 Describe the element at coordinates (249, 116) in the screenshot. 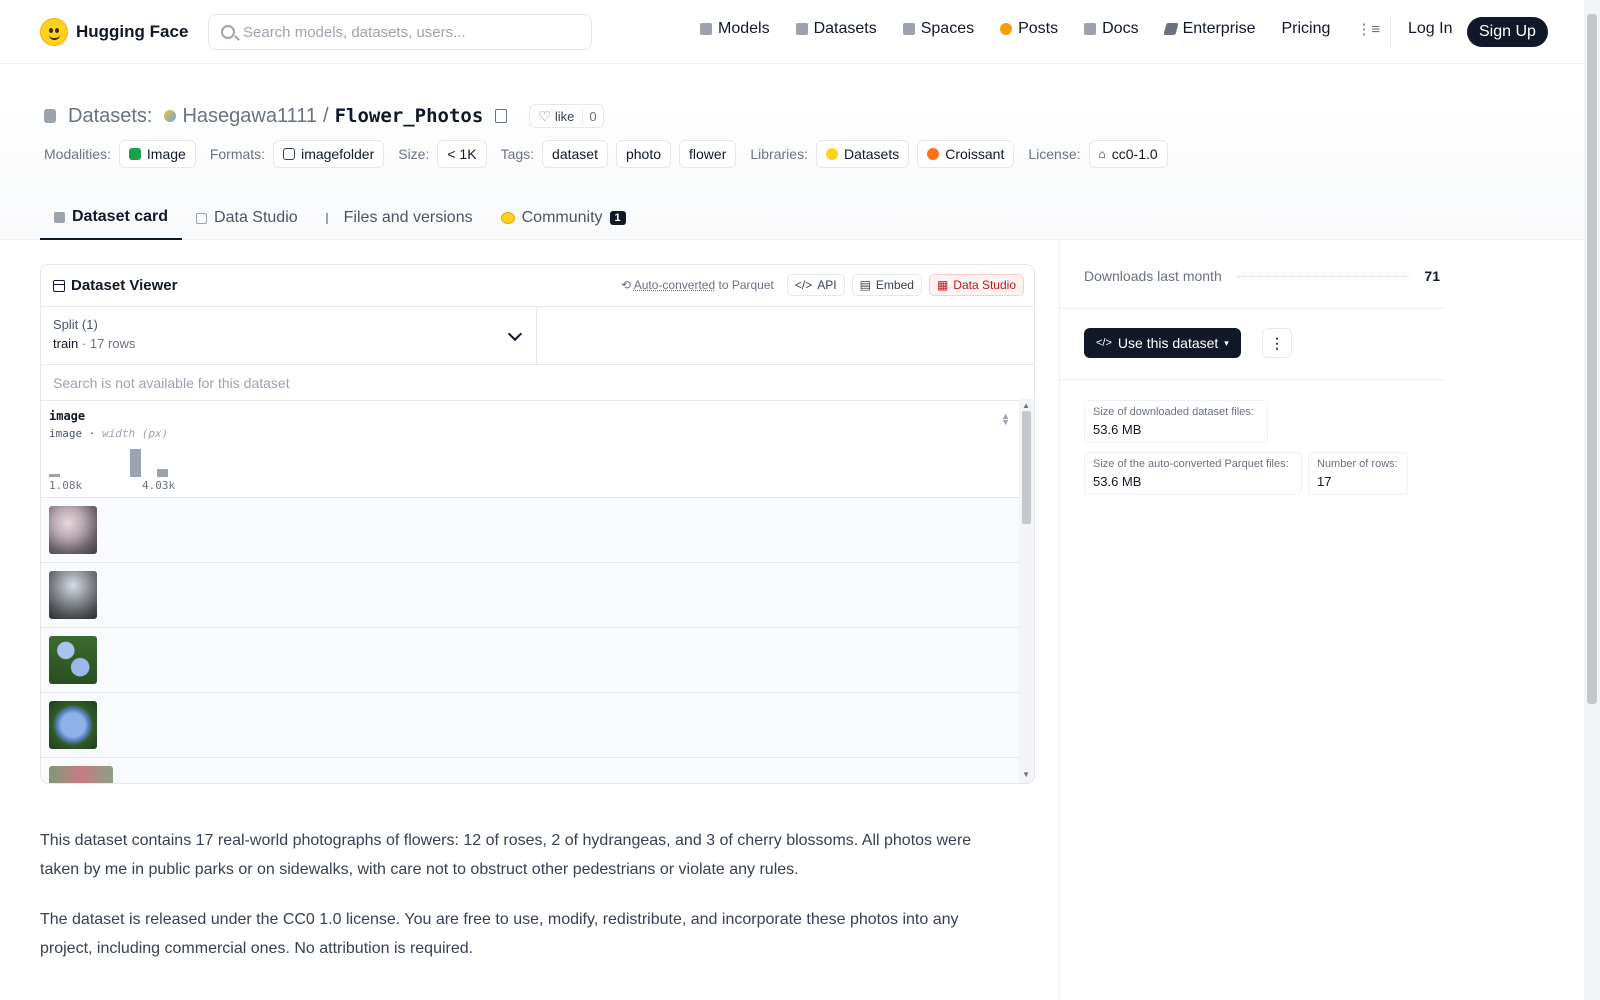

I see `owner-link: Hasegawa1111` at that location.